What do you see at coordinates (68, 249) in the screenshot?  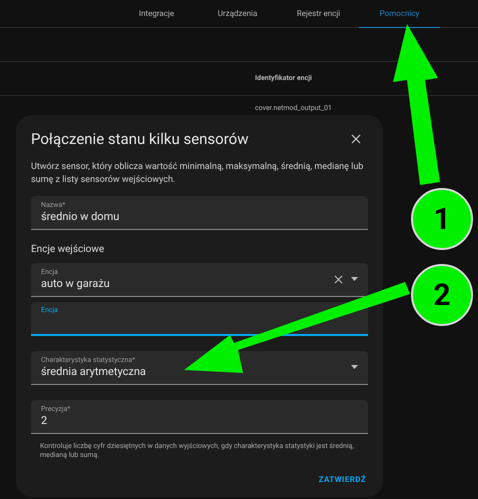 I see `section-heading: Encje wejściowe` at bounding box center [68, 249].